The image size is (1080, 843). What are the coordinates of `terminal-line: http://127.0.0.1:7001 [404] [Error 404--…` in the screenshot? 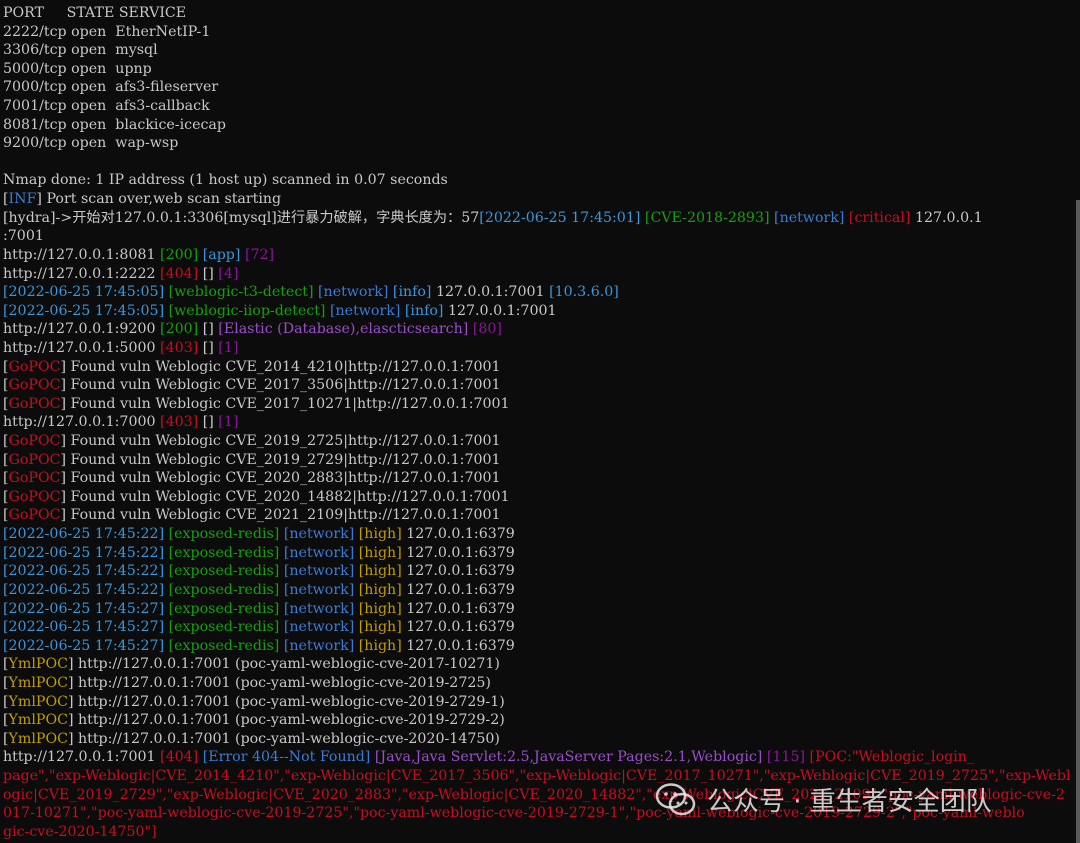 It's located at (539, 757).